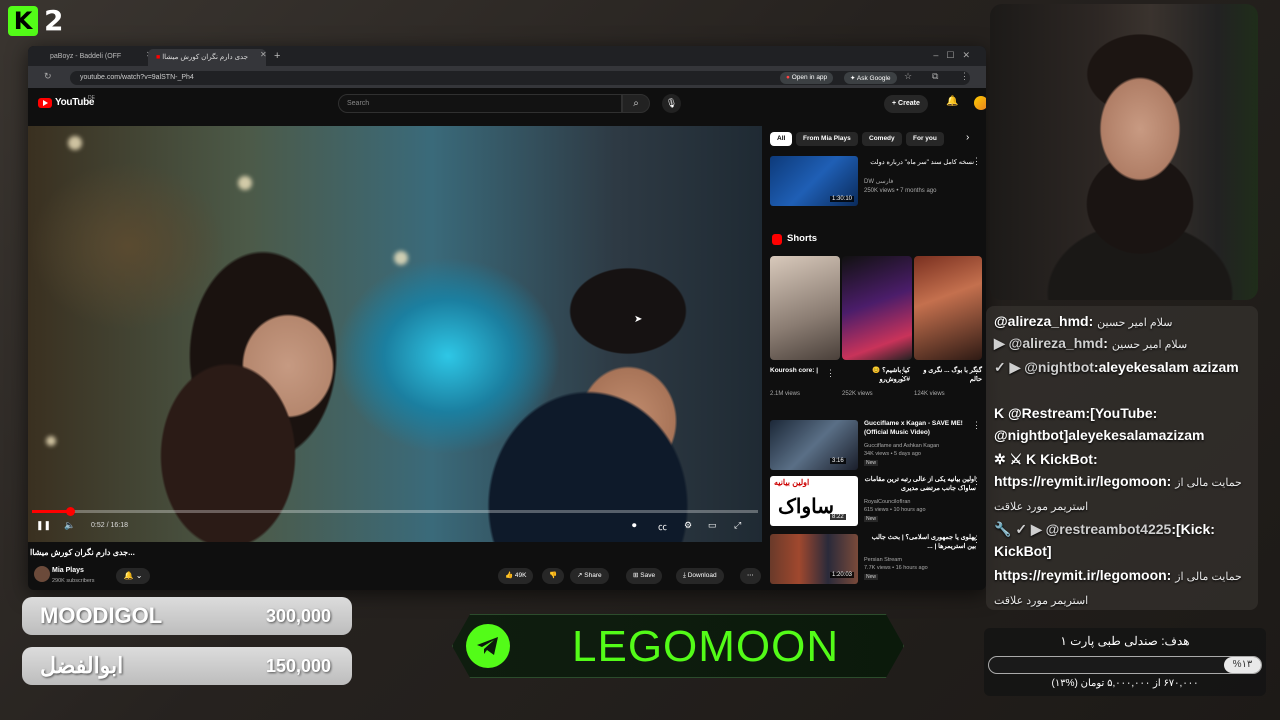 The image size is (1280, 720). Describe the element at coordinates (68, 570) in the screenshot. I see `channel-name: Mia Plays` at that location.